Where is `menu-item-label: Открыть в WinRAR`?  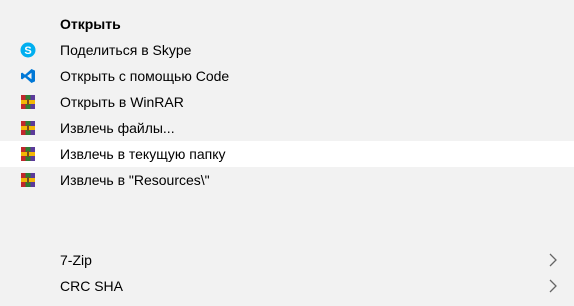 menu-item-label: Открыть в WinRAR is located at coordinates (122, 102).